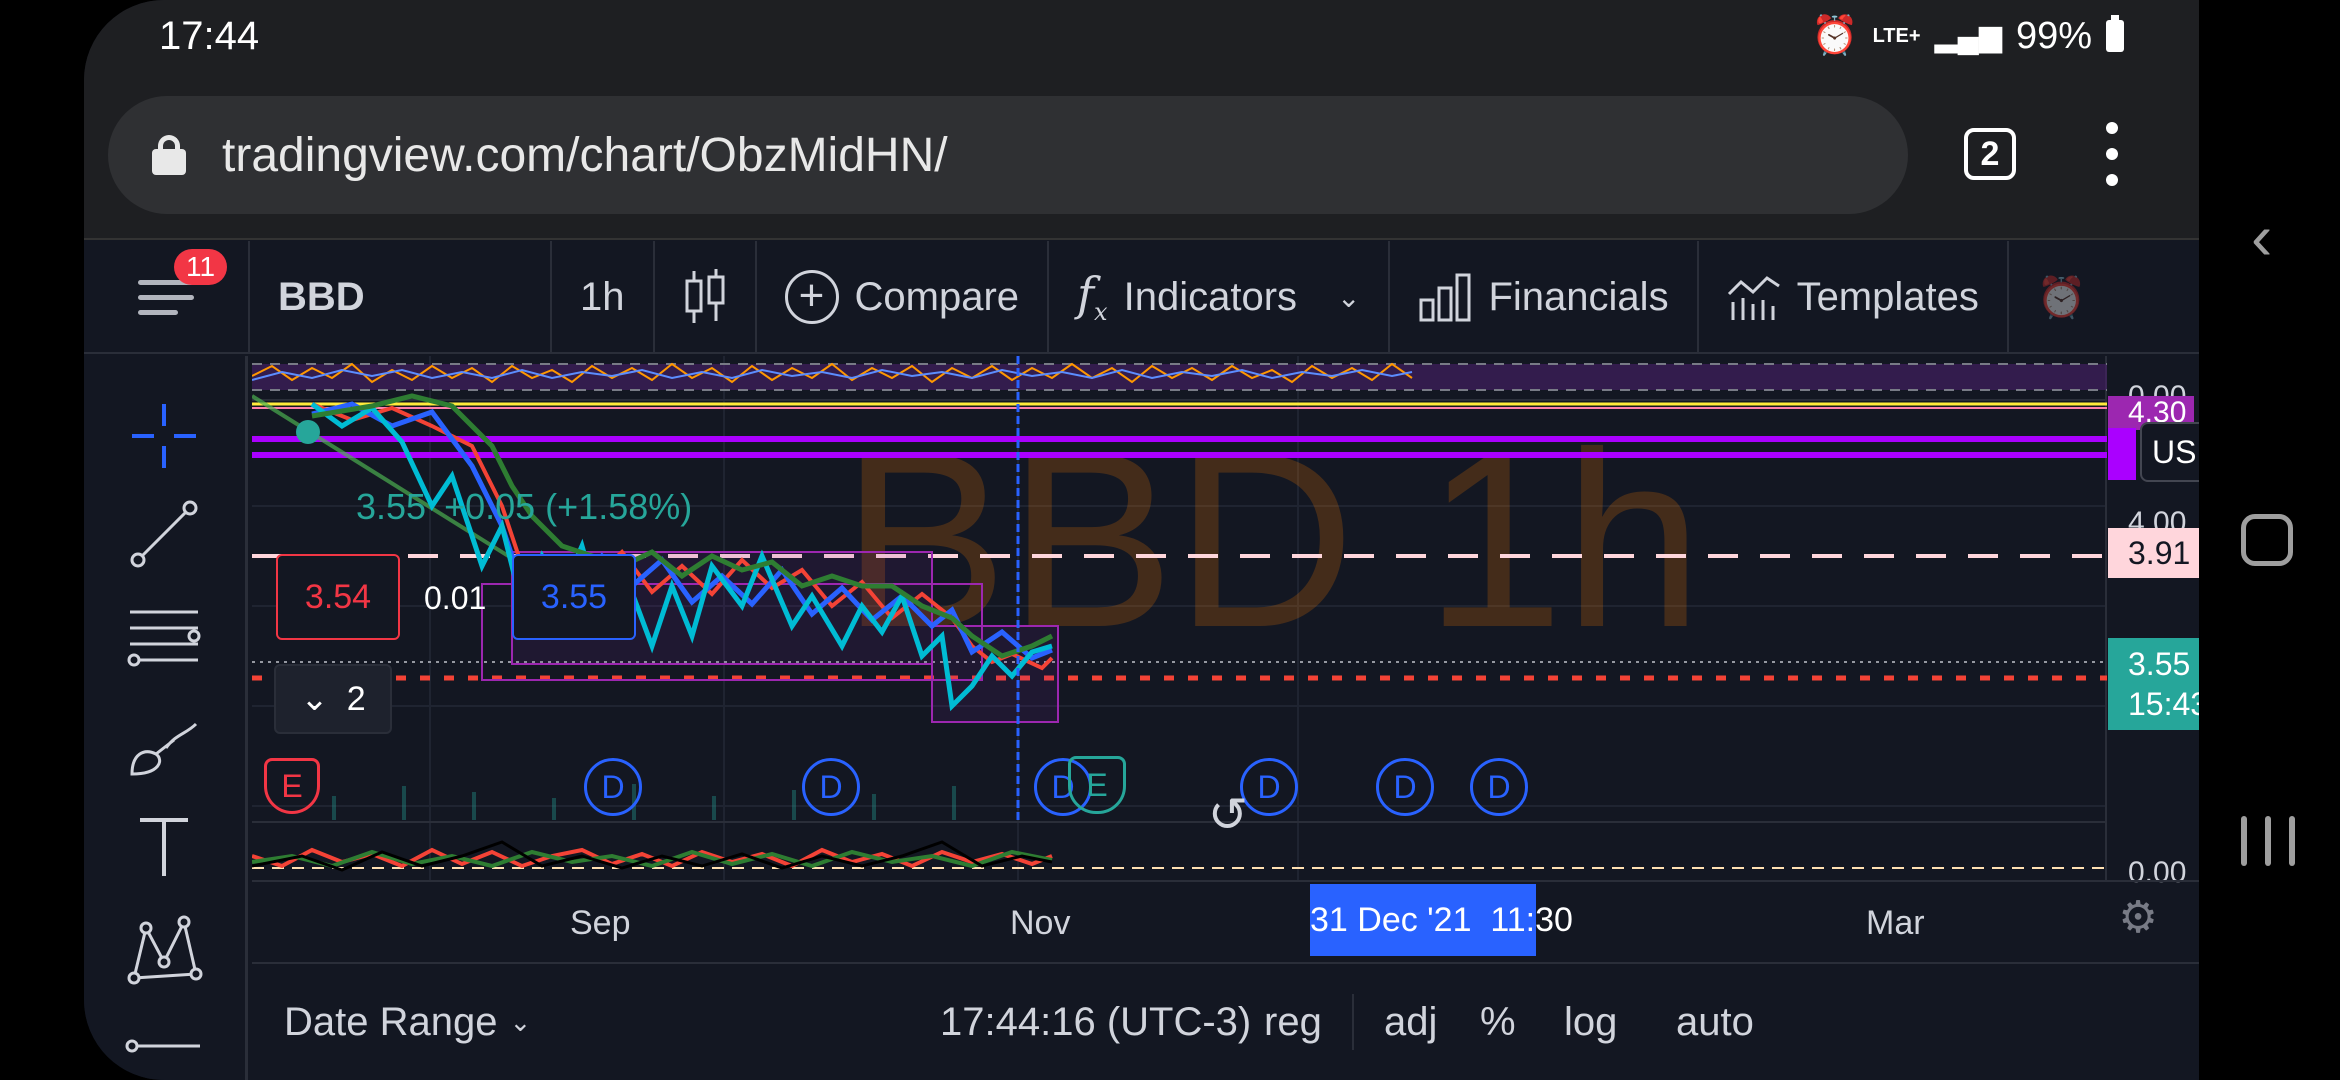  Describe the element at coordinates (2122, 454) in the screenshot. I see `currency-marker` at that location.